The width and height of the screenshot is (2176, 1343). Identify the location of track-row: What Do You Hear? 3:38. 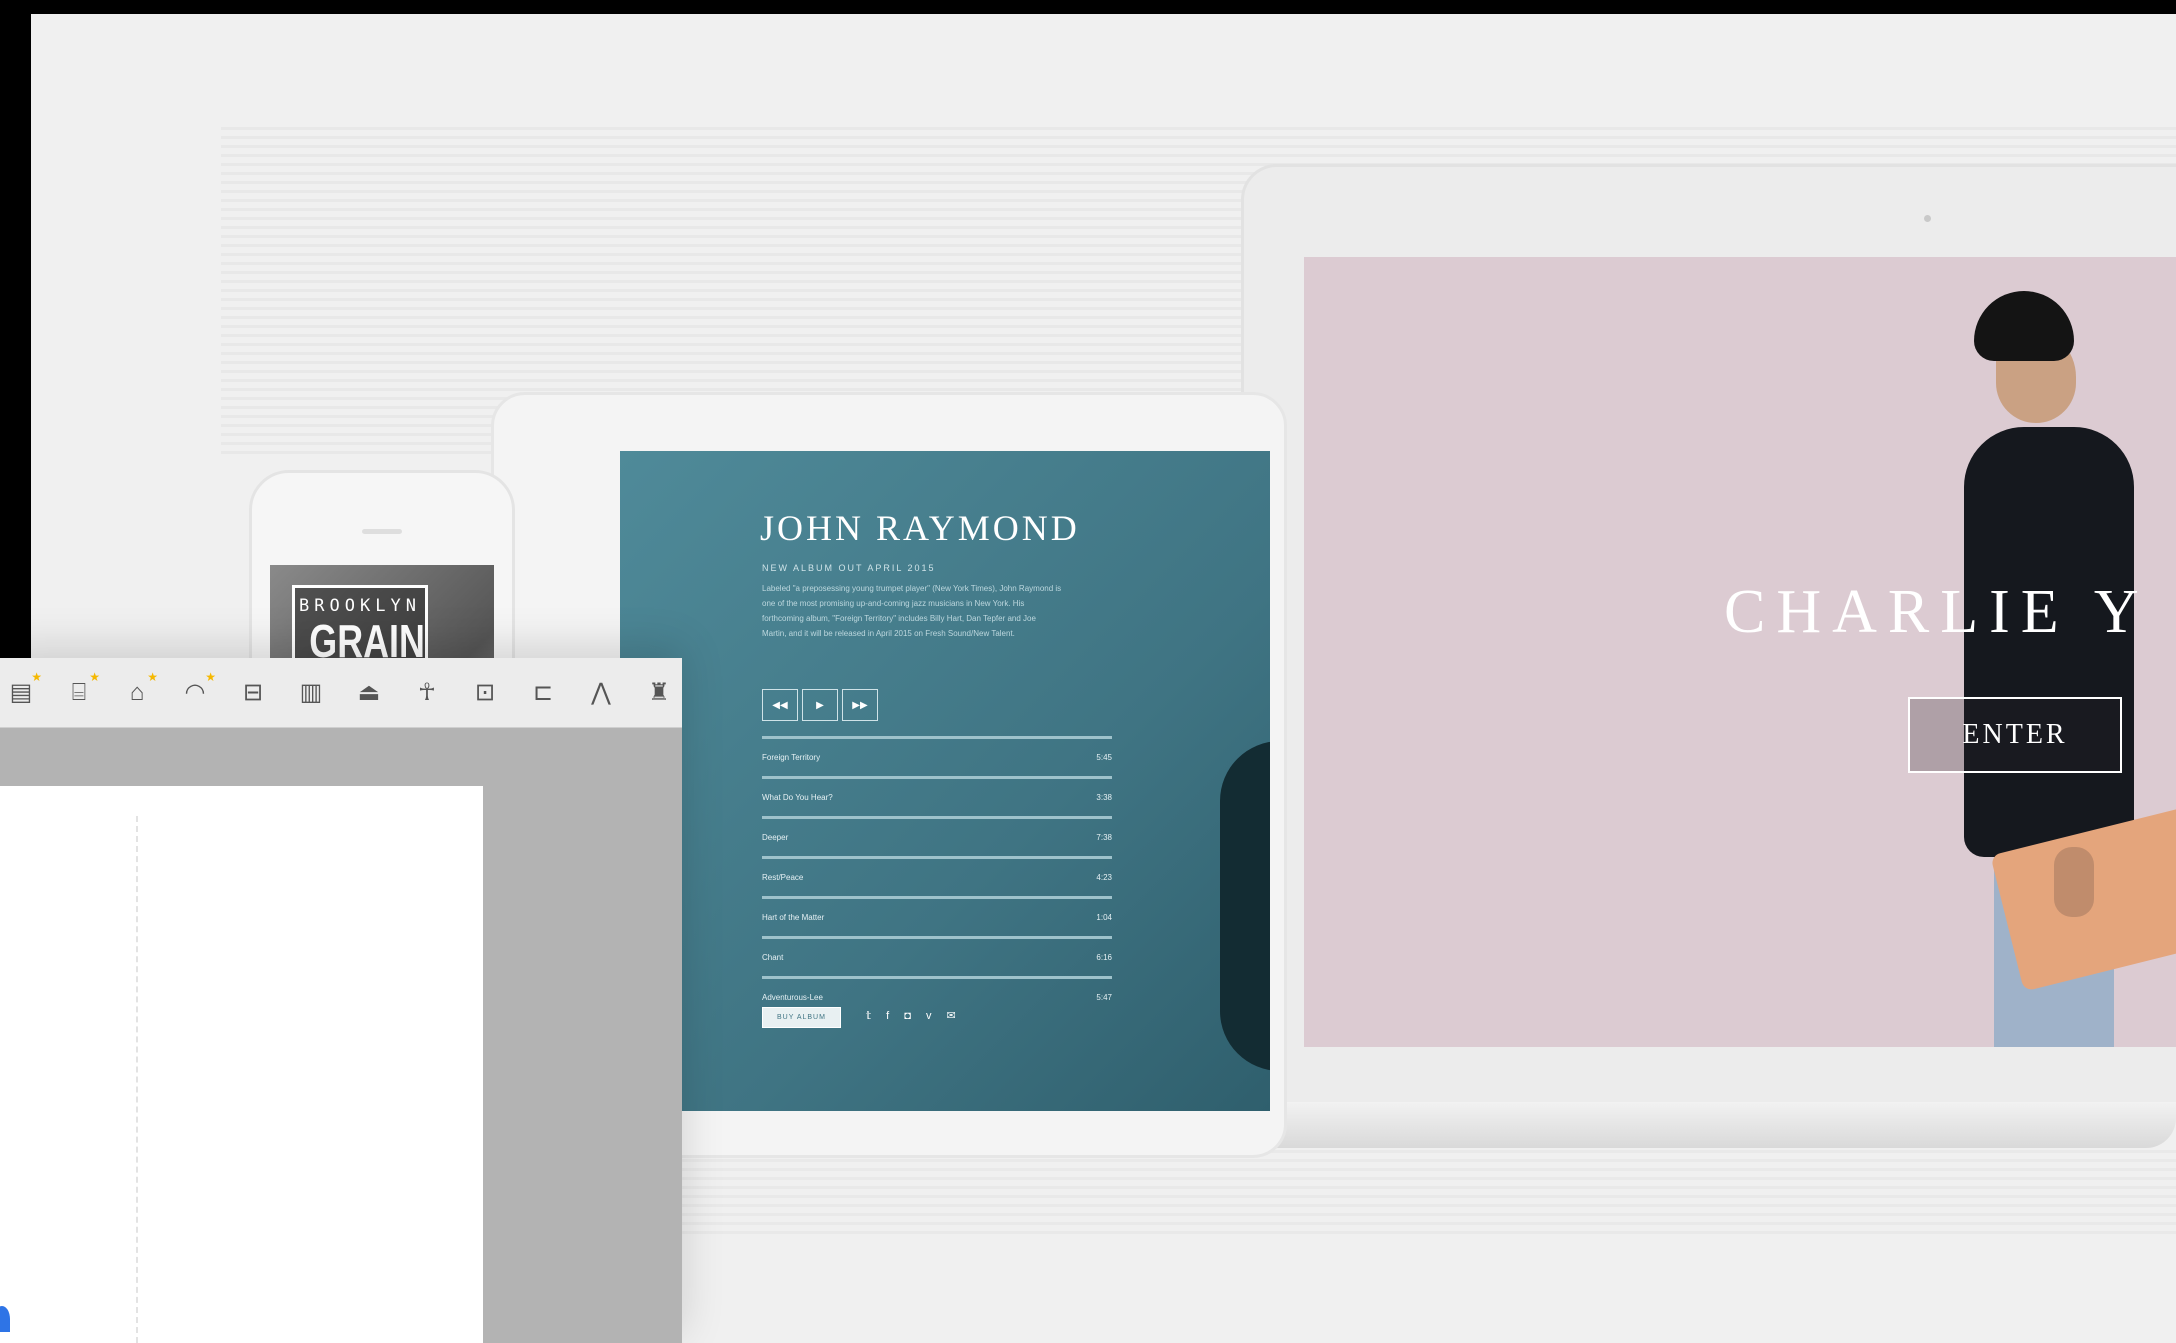
(937, 796).